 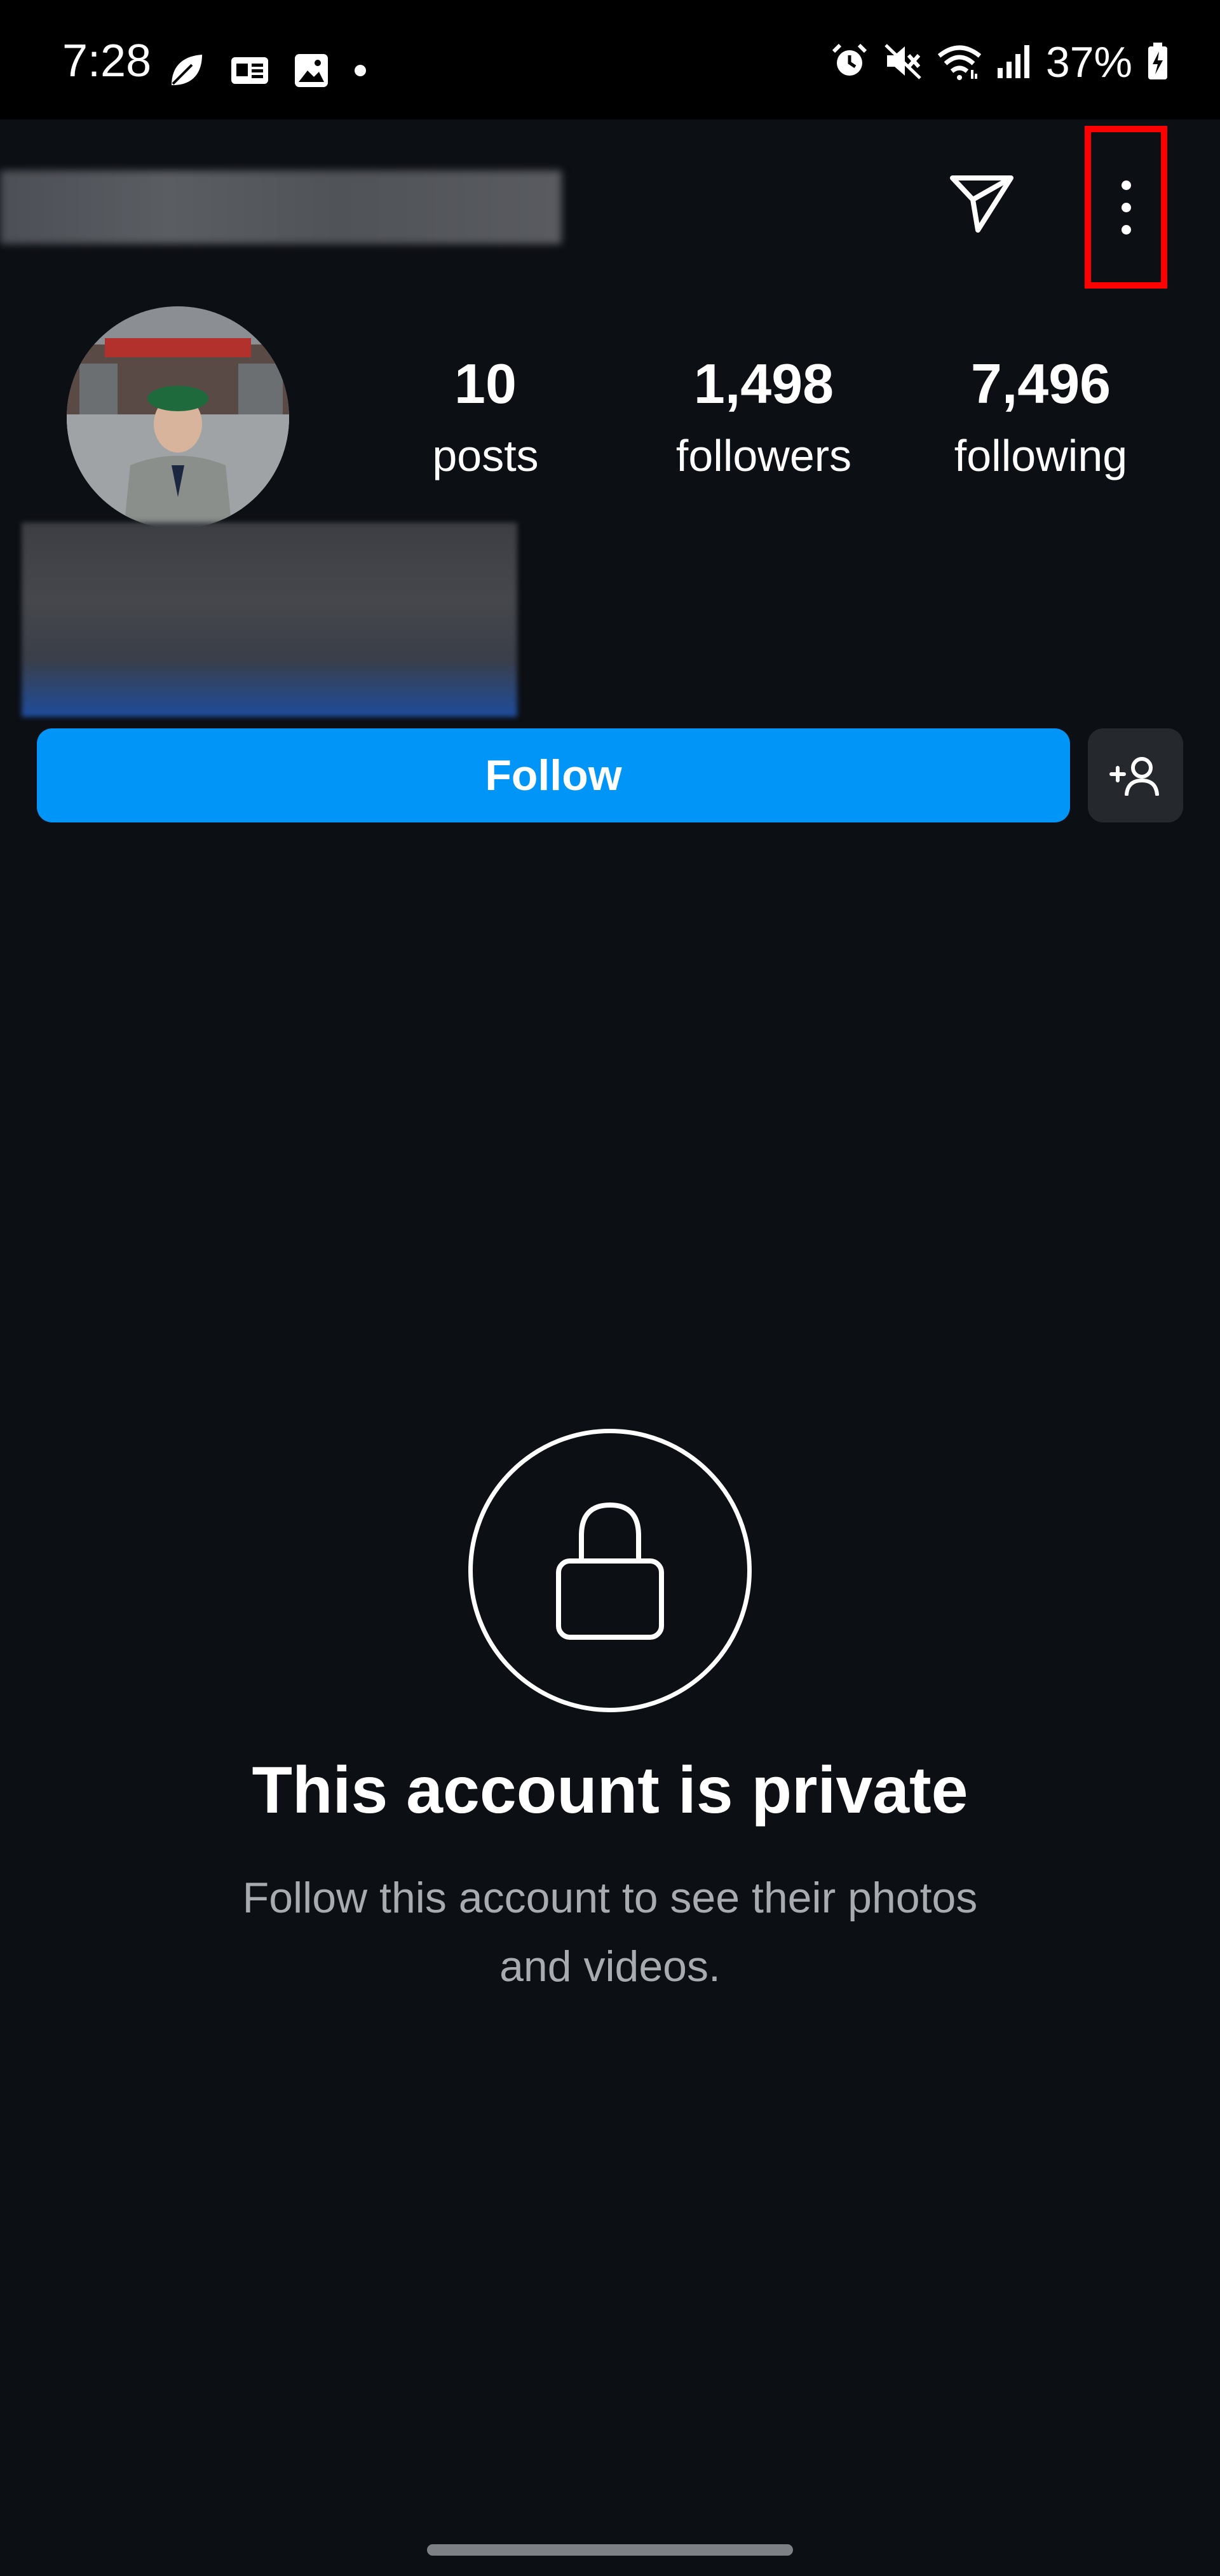 I want to click on profile-avatar, so click(x=178, y=417).